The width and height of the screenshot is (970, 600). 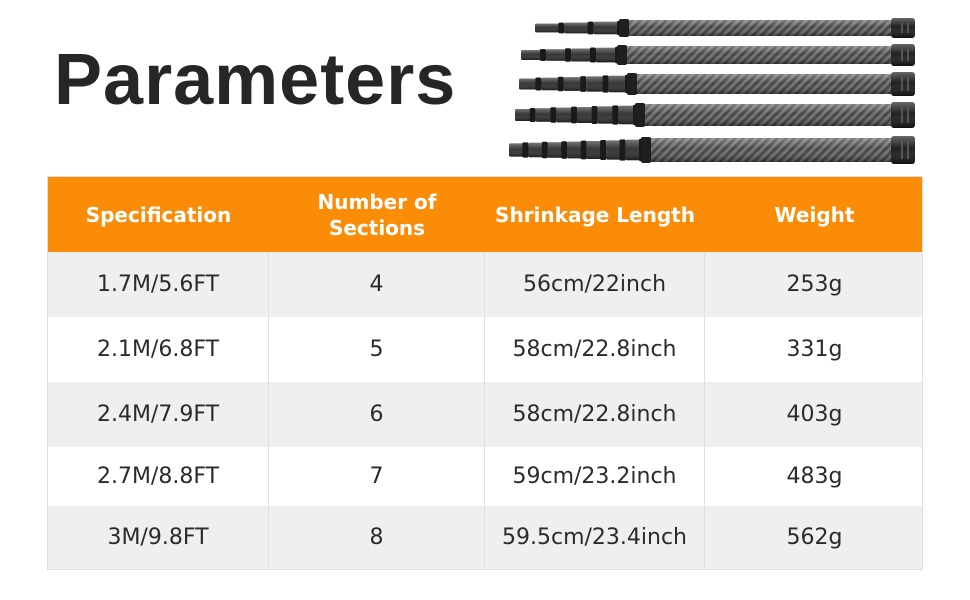 What do you see at coordinates (814, 476) in the screenshot?
I see `cell-weight: 483g` at bounding box center [814, 476].